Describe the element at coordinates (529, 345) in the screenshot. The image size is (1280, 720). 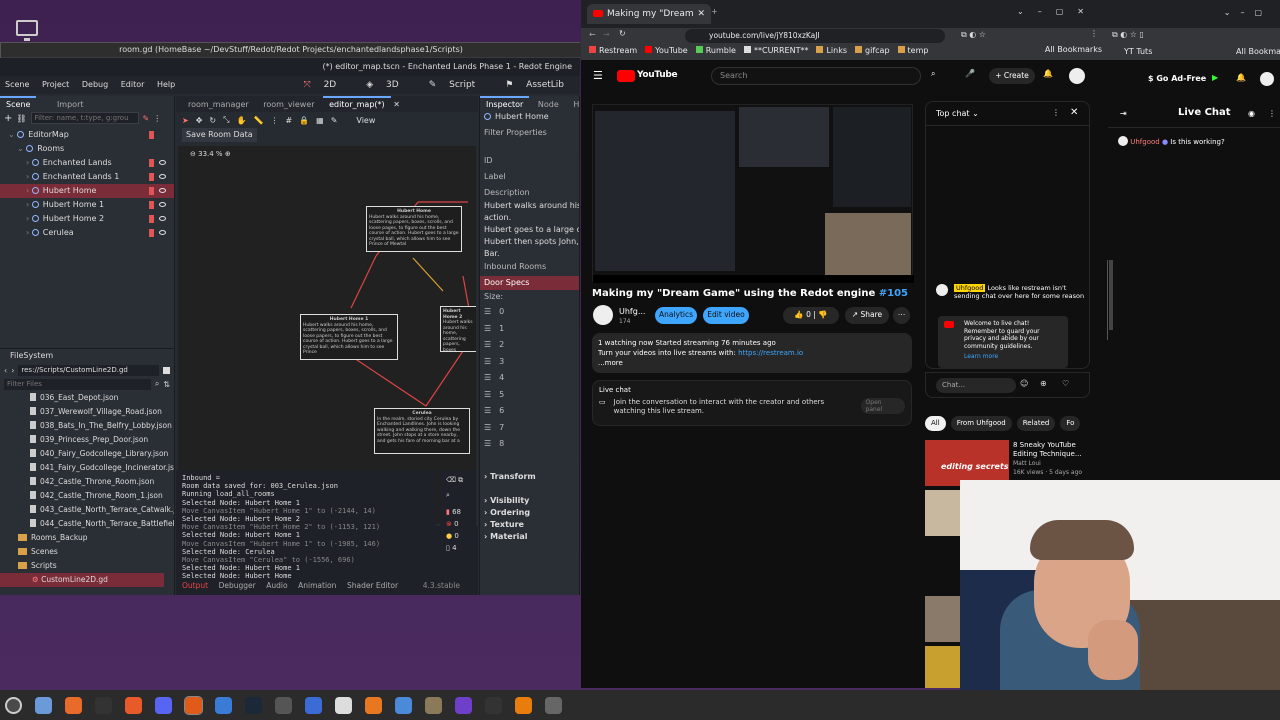
I see `door-entry: ☰ 2` at that location.